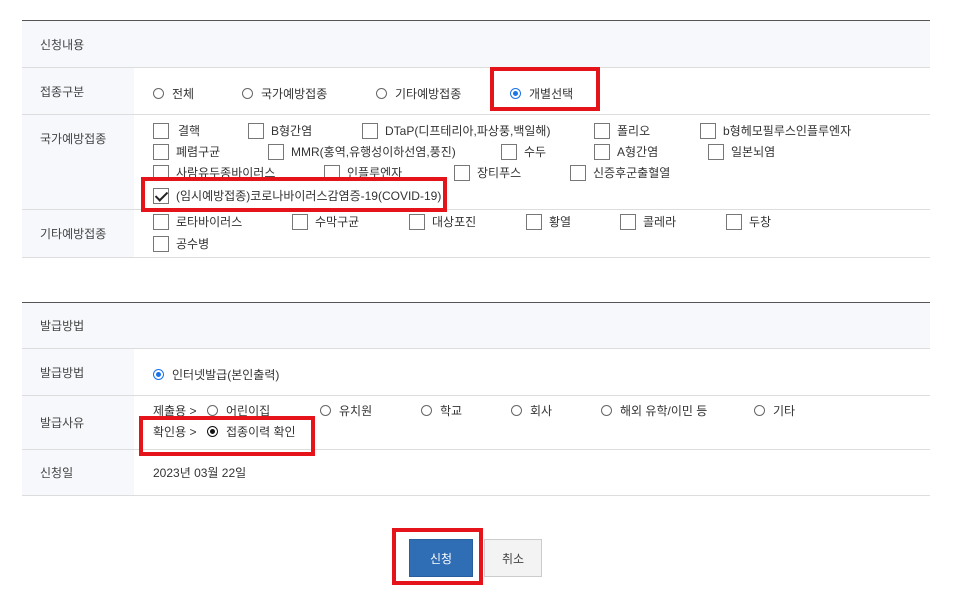  What do you see at coordinates (78, 162) in the screenshot?
I see `national-vaccination-label: 국가예방접종` at bounding box center [78, 162].